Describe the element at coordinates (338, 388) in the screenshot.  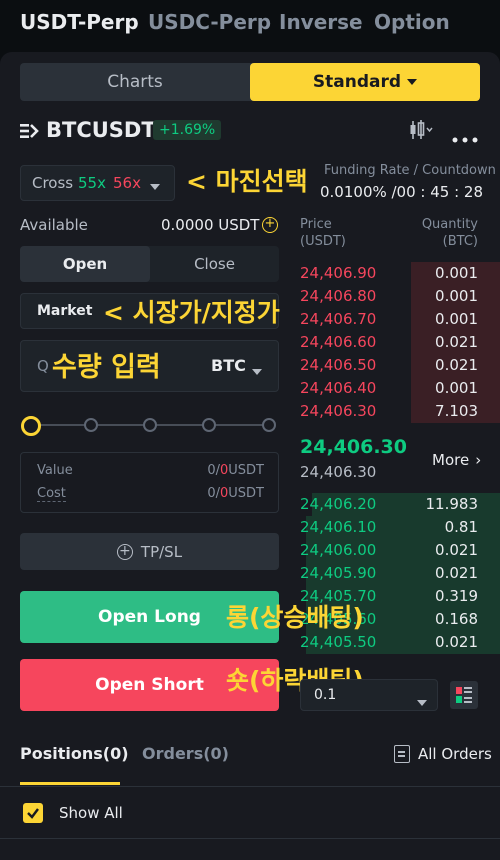
I see `ask-price: 24,406.40` at that location.